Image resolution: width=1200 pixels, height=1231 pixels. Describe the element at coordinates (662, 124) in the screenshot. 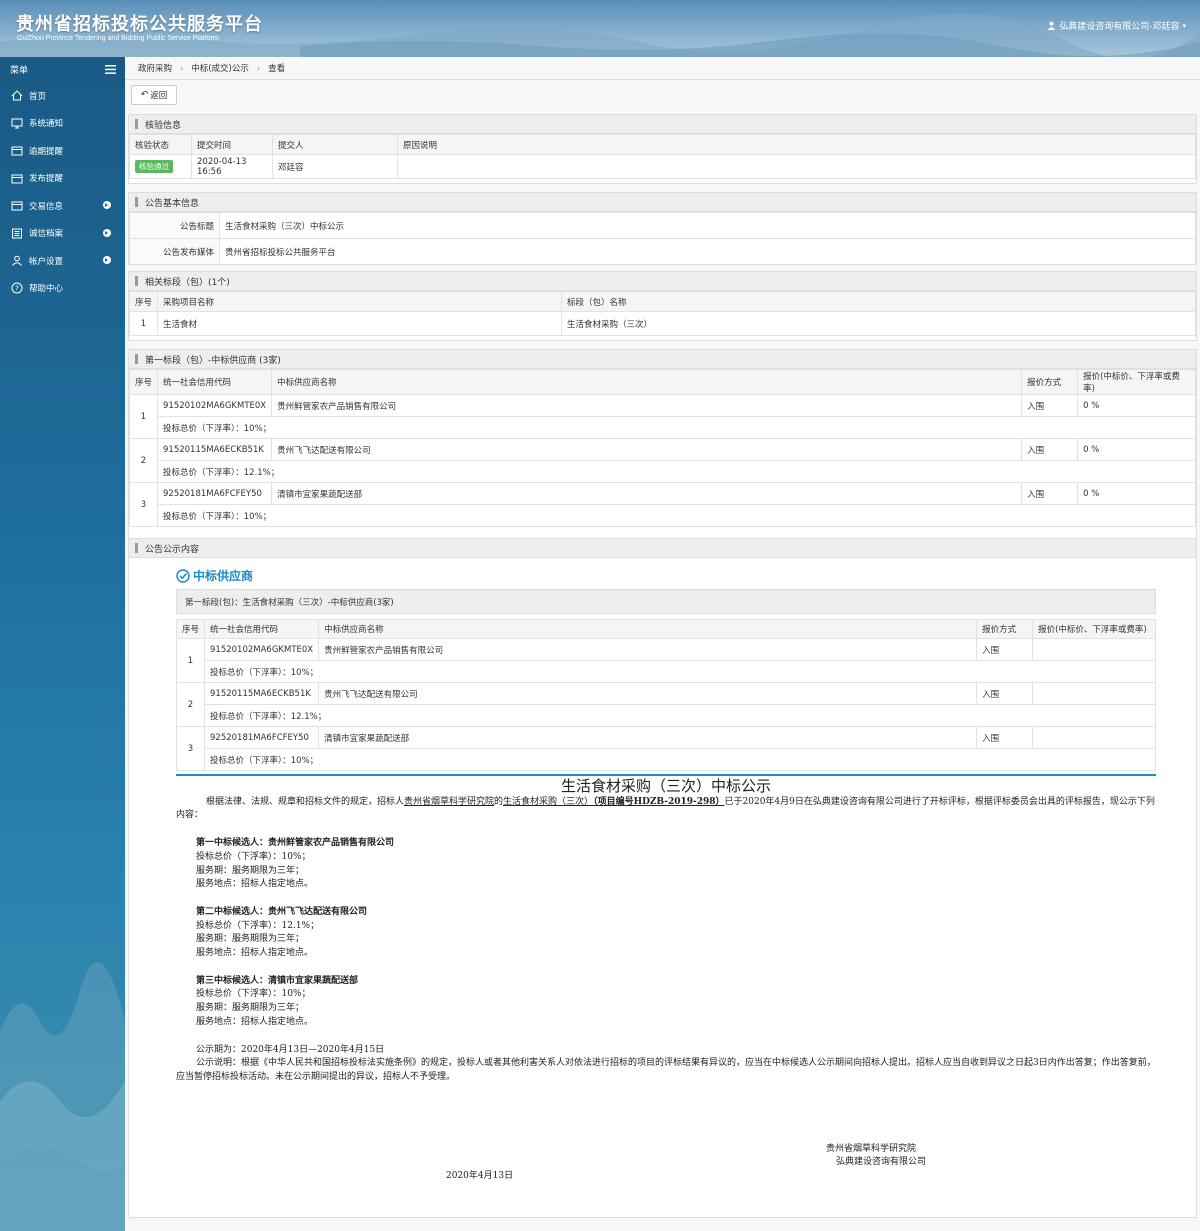

I see `panel-title: 核验信息` at that location.